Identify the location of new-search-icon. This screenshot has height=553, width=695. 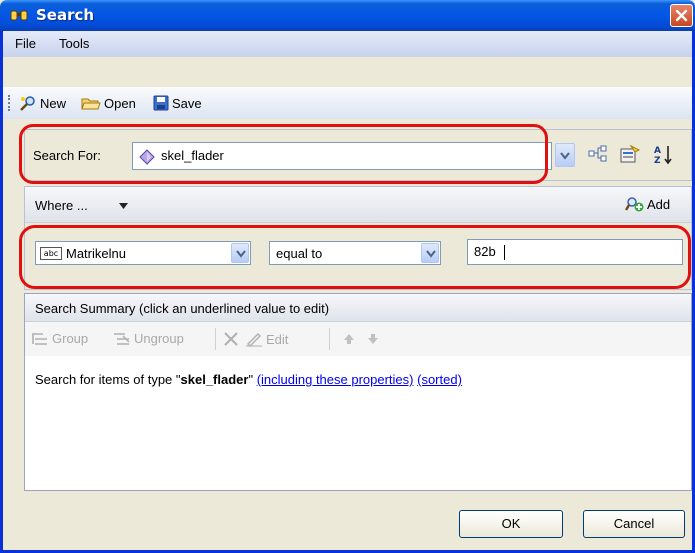
(27, 103).